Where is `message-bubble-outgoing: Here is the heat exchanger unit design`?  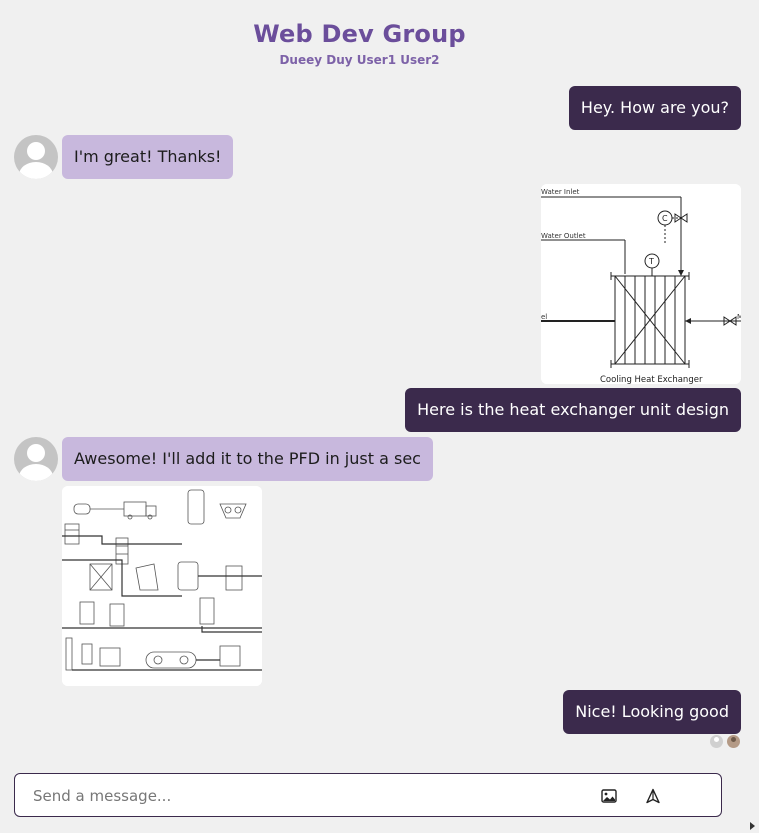
message-bubble-outgoing: Here is the heat exchanger unit design is located at coordinates (573, 410).